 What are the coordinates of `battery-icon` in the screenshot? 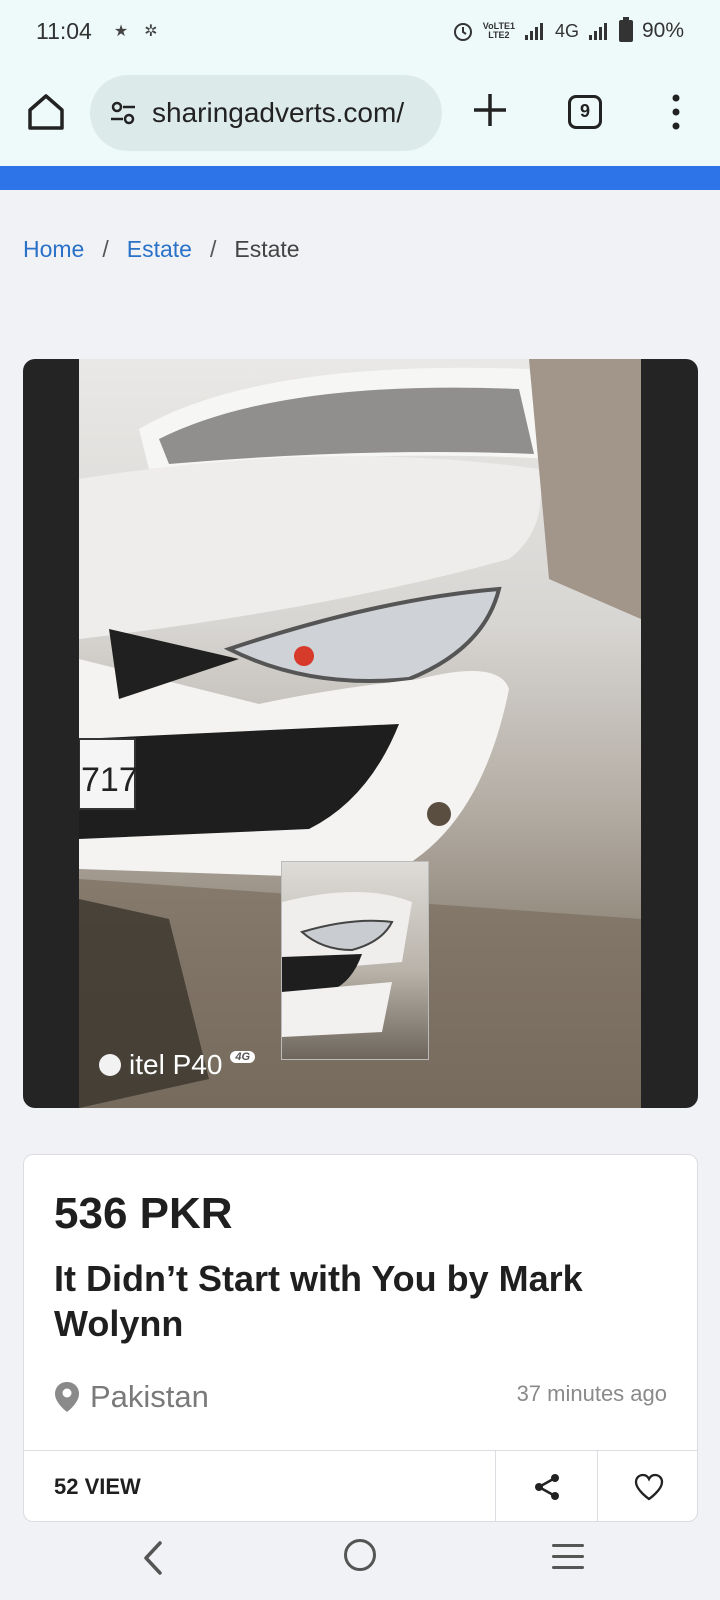 It's located at (625, 29).